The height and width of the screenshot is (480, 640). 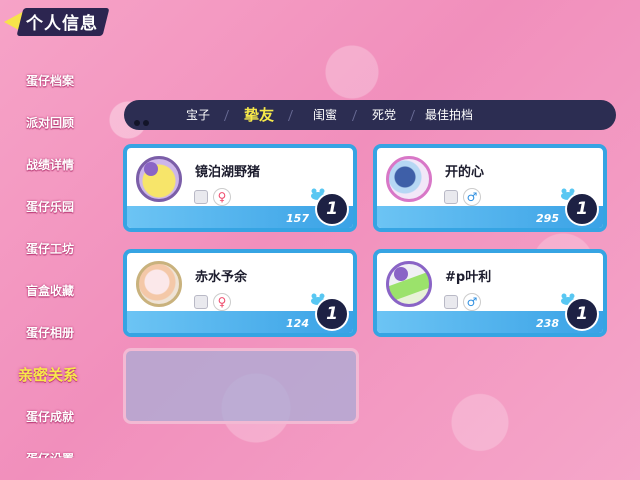 What do you see at coordinates (143, 120) in the screenshot?
I see `tabbar-dots` at bounding box center [143, 120].